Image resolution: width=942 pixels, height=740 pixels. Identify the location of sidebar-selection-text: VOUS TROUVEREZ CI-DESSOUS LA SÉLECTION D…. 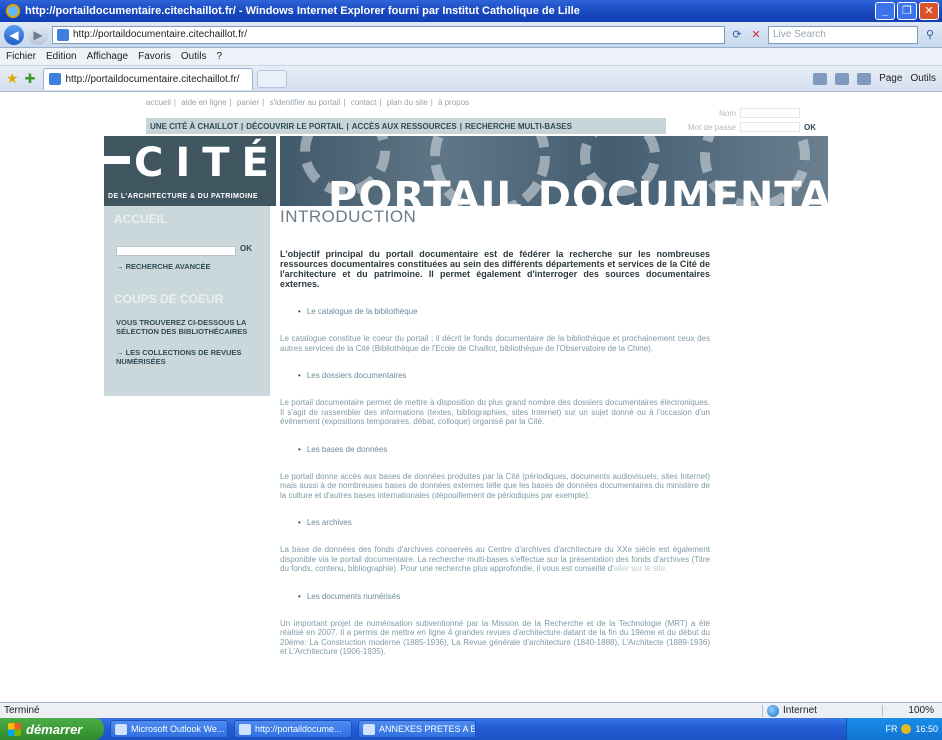
(182, 327).